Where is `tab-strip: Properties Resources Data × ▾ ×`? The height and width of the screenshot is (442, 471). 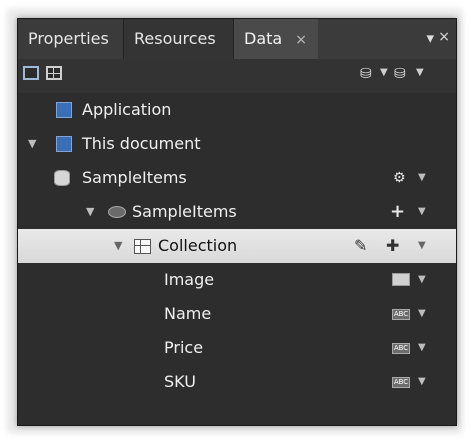
tab-strip: Properties Resources Data × ▾ × is located at coordinates (237, 39).